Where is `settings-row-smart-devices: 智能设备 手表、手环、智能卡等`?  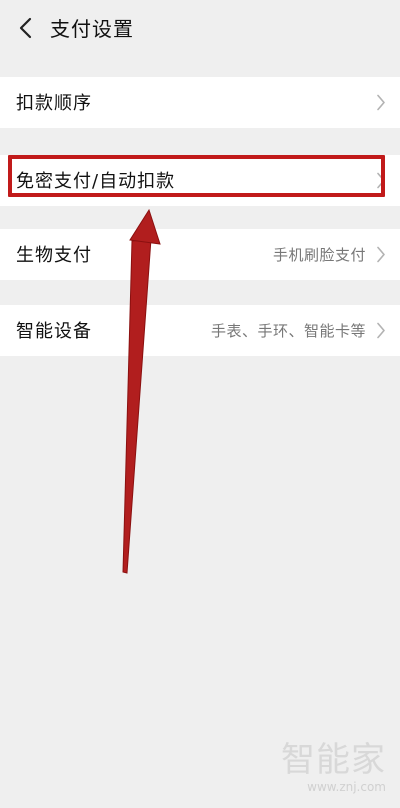 settings-row-smart-devices: 智能设备 手表、手环、智能卡等 is located at coordinates (200, 330).